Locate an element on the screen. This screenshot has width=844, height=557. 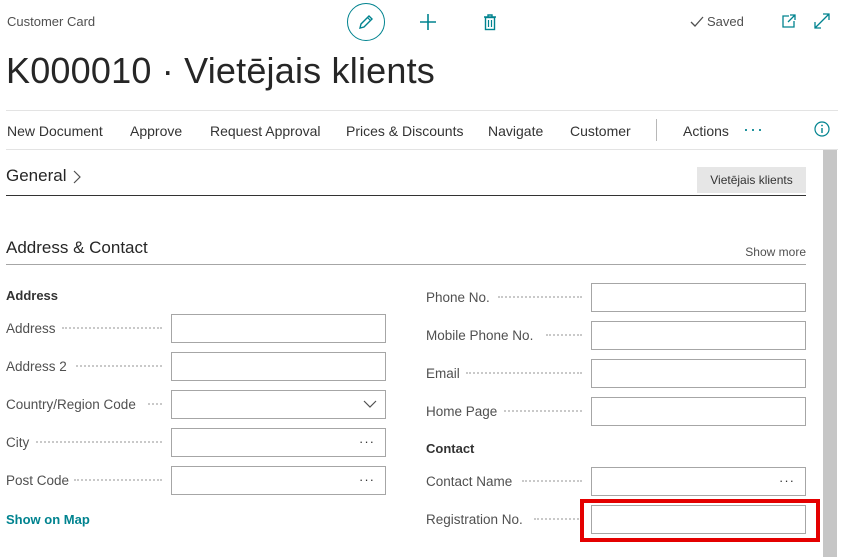
expand-icon is located at coordinates (822, 21).